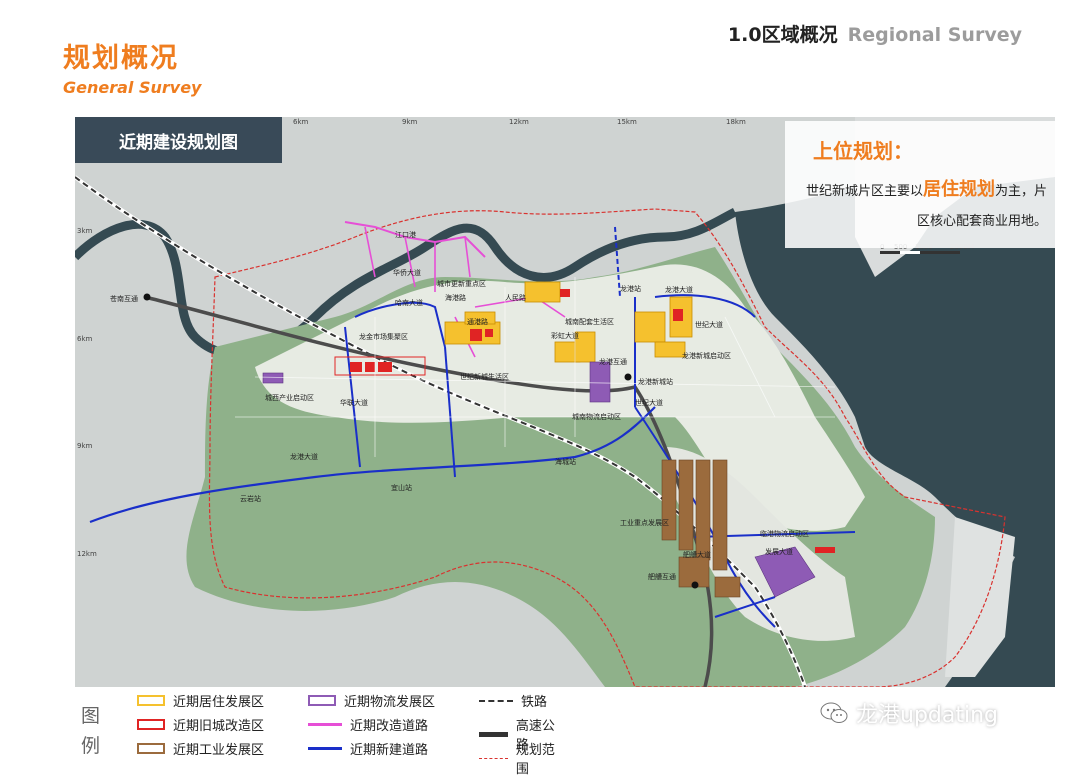 The image size is (1080, 777). Describe the element at coordinates (922, 206) in the screenshot. I see `upper-plan-text: 世纪新城片区主要以居住规划为主，片区核心配套商业用地。` at that location.